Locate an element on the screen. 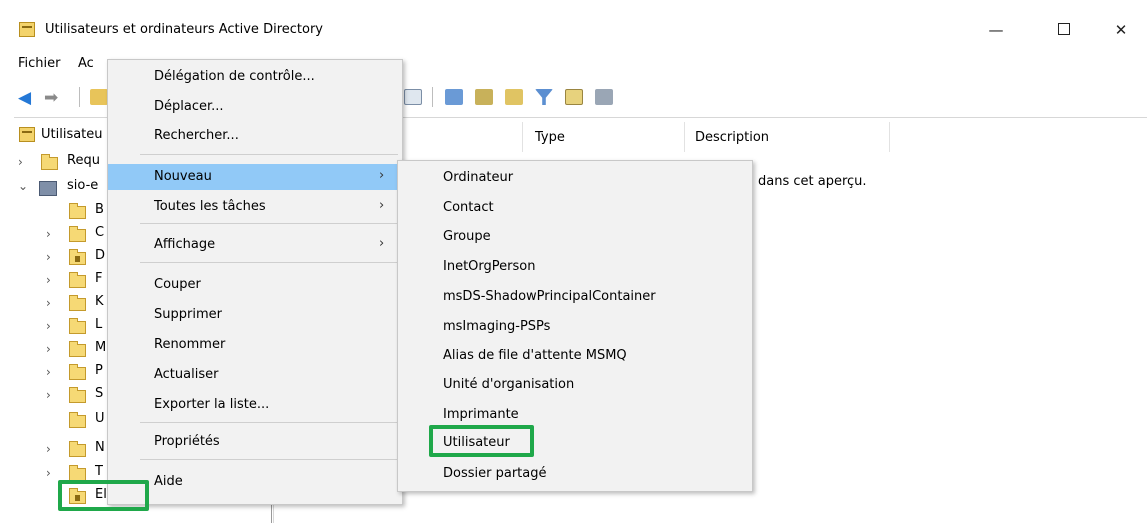 This screenshot has width=1147, height=523. annotation-highlight-eleves is located at coordinates (103, 495).